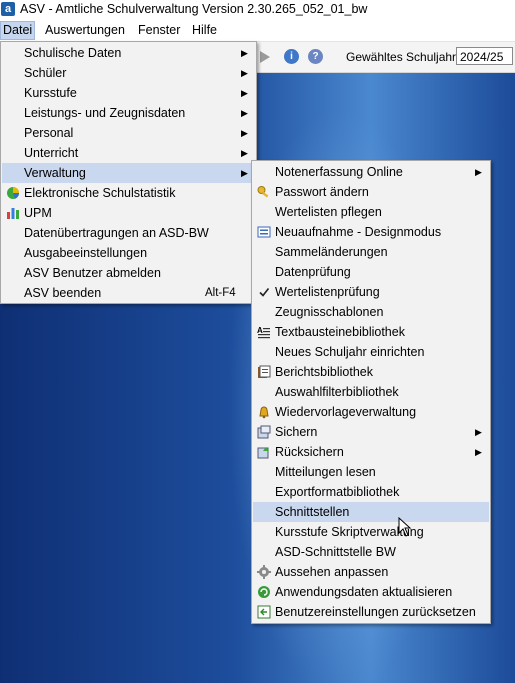  What do you see at coordinates (128, 93) in the screenshot?
I see `menu-item-kursstufe: Kursstufe ▶` at bounding box center [128, 93].